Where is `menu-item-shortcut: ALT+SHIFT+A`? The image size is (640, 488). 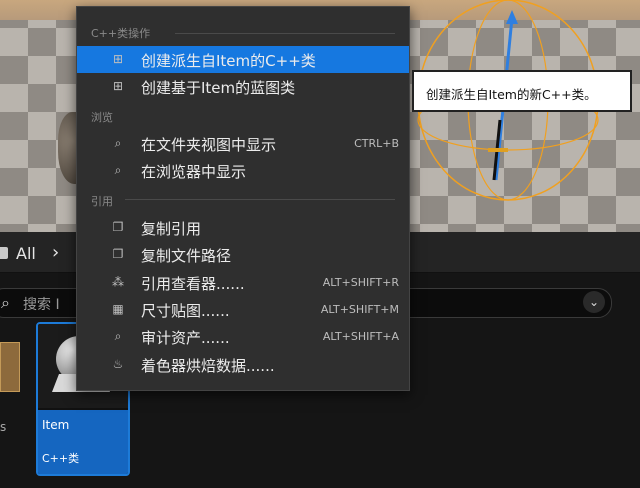
menu-item-shortcut: ALT+SHIFT+A is located at coordinates (360, 336).